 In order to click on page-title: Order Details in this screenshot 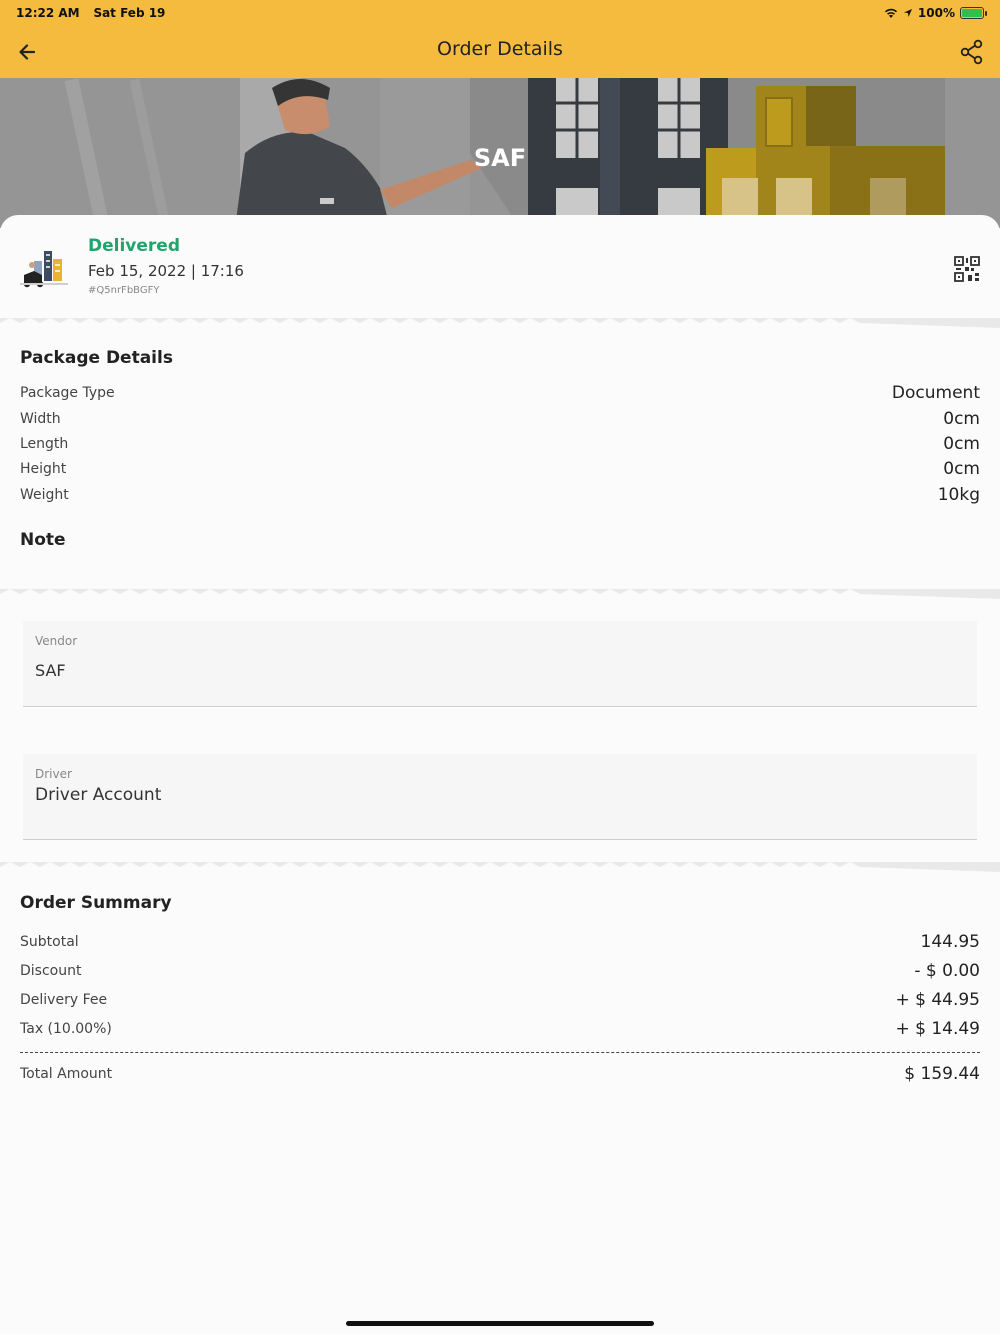, I will do `click(500, 49)`.